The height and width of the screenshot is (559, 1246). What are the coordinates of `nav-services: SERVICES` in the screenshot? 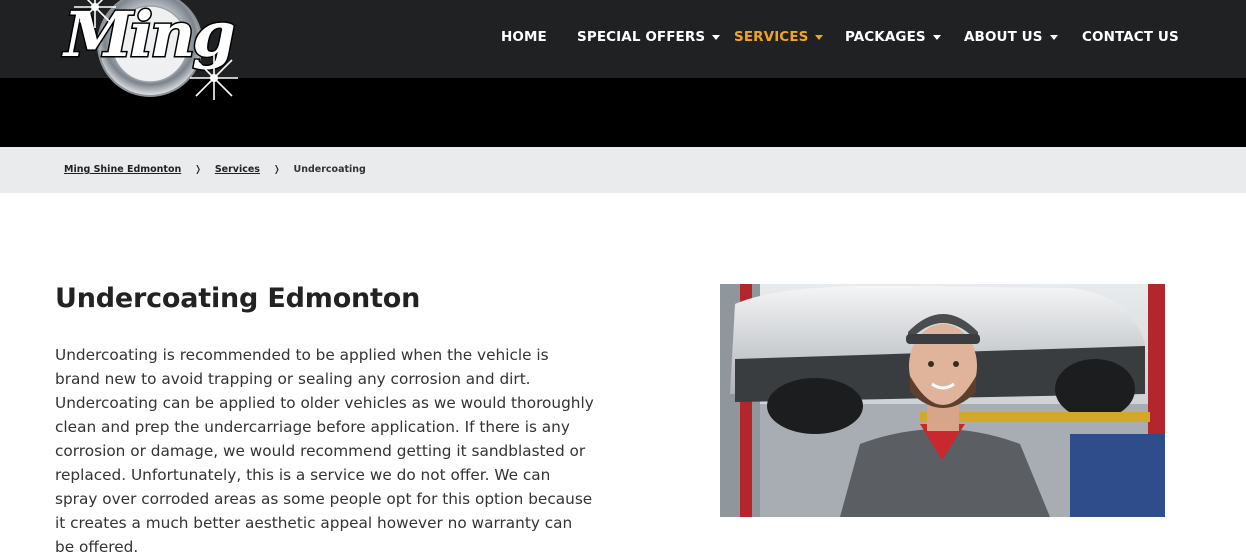 It's located at (779, 37).